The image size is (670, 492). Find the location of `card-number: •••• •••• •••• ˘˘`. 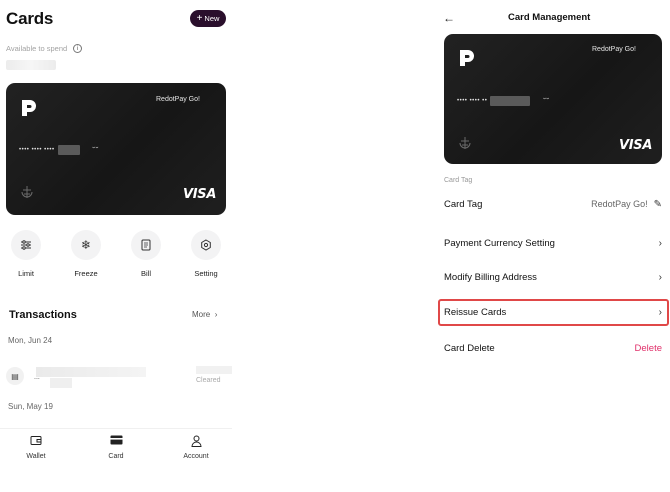

card-number: •••• •••• •••• ˘˘ is located at coordinates (59, 150).